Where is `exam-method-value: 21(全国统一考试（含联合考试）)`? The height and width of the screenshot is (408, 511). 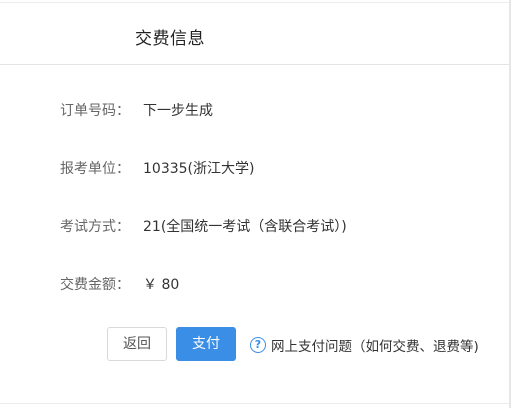
exam-method-value: 21(全国统一考试（含联合考试）) is located at coordinates (245, 227).